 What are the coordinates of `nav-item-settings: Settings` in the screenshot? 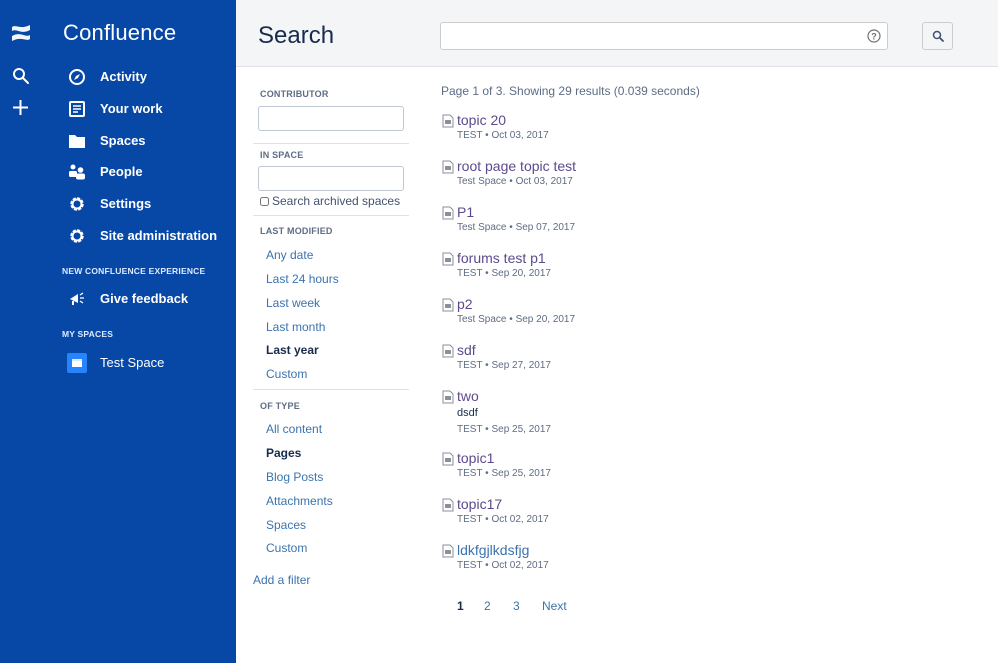 It's located at (108, 204).